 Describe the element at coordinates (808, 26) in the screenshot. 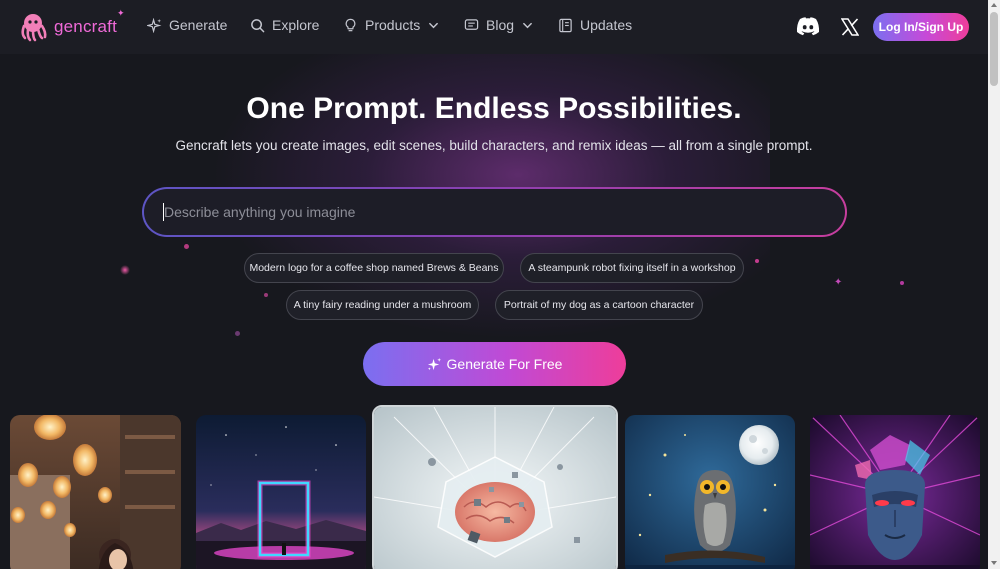

I see `discord-icon` at that location.